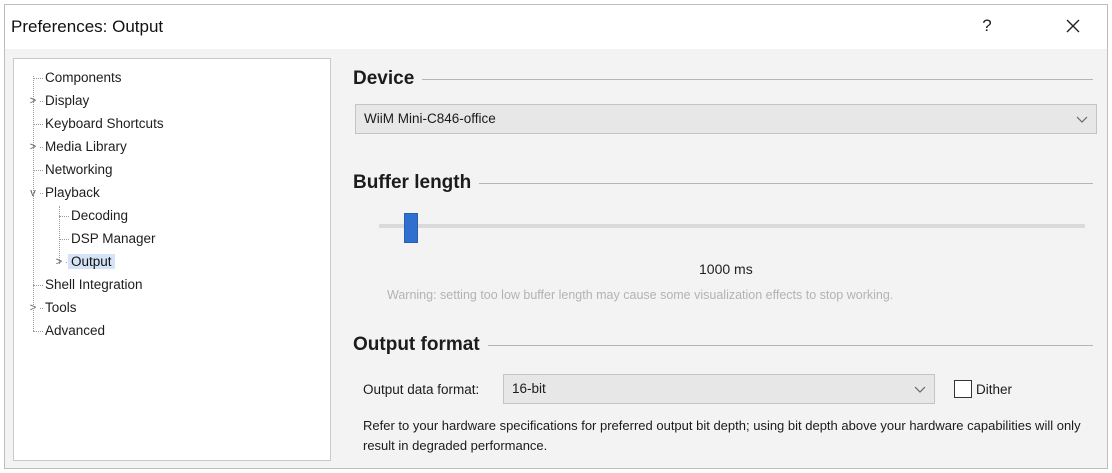 The image size is (1112, 473). Describe the element at coordinates (529, 388) in the screenshot. I see `output-format-dropdown-value: 16-bit` at that location.